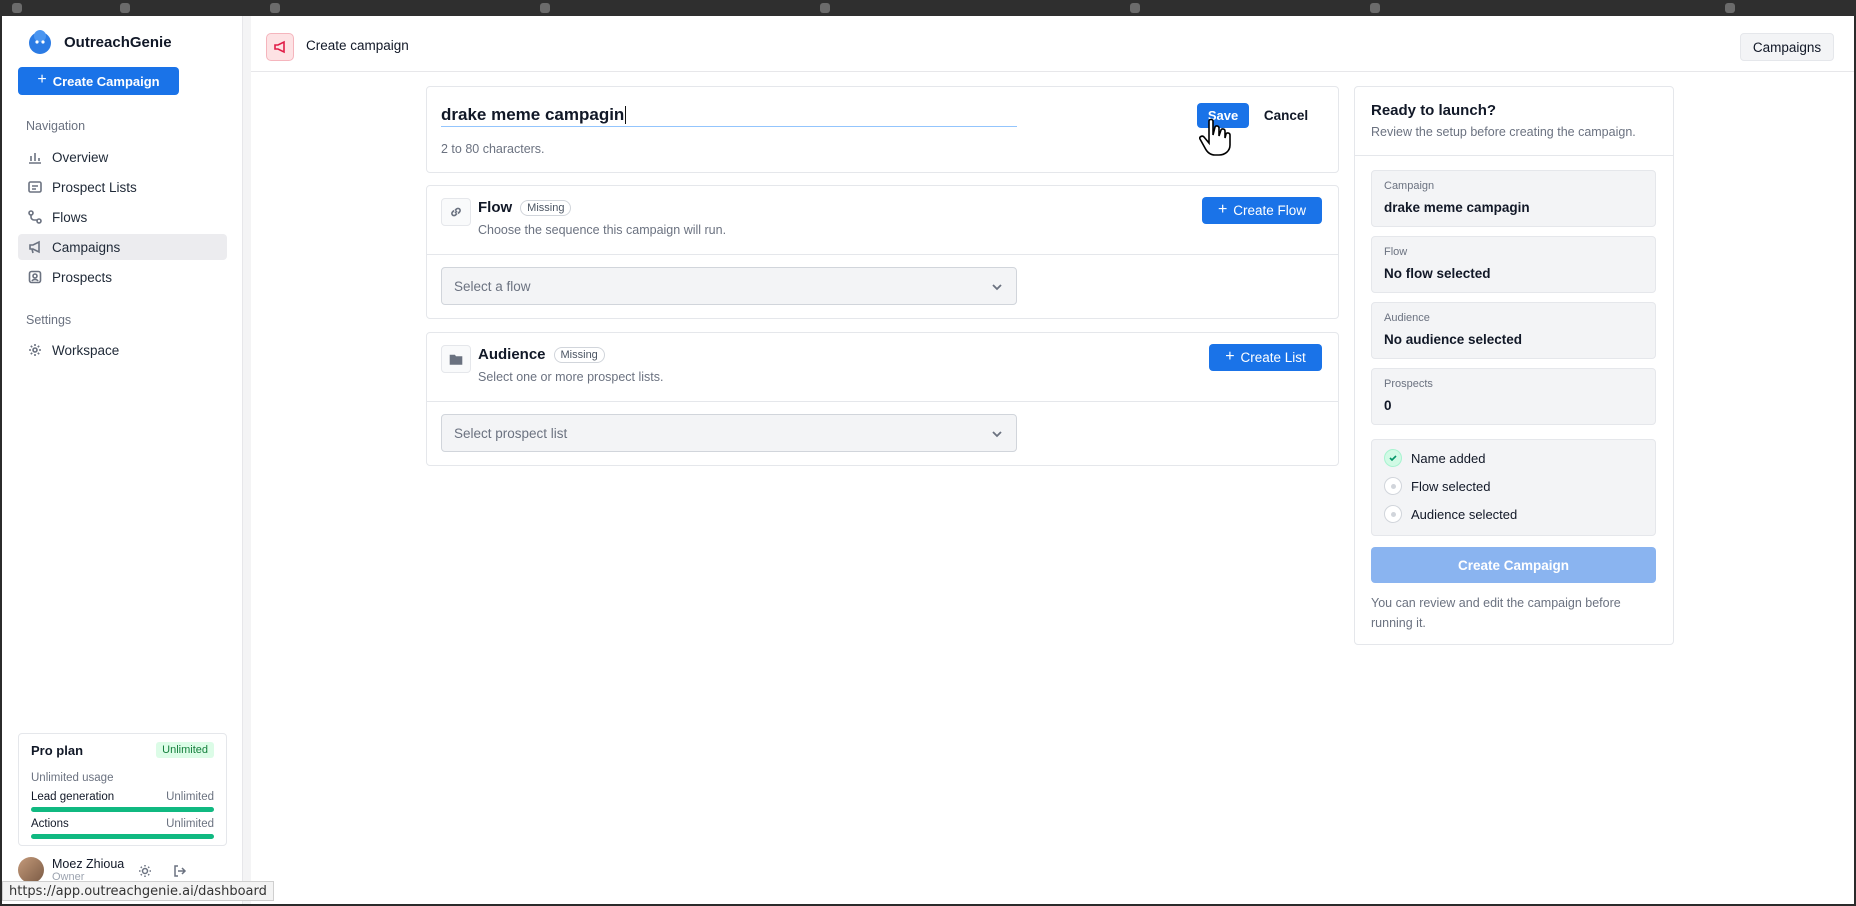  I want to click on audience-missing-badge: Missing, so click(579, 354).